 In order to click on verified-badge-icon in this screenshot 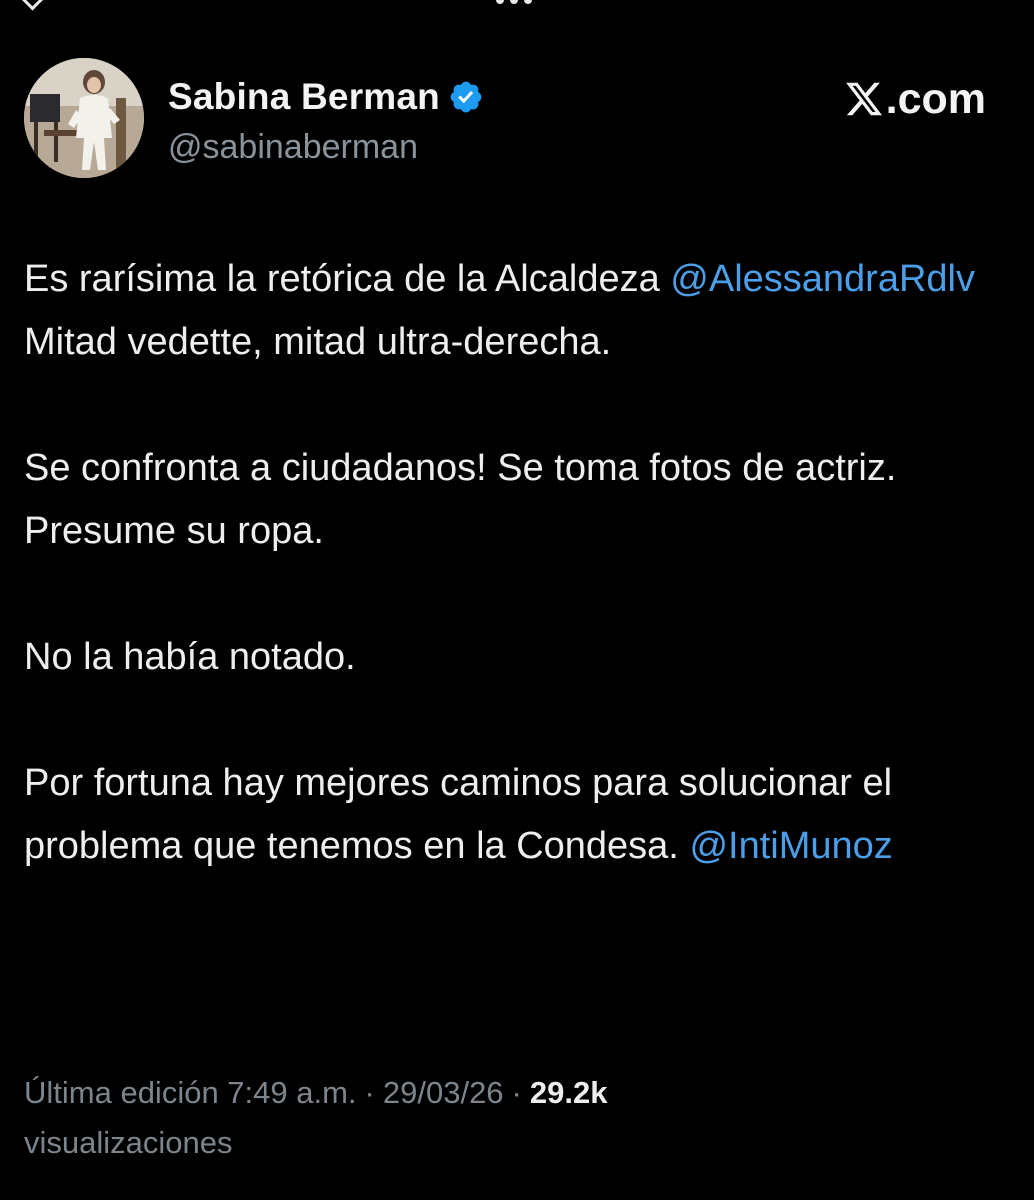, I will do `click(466, 97)`.